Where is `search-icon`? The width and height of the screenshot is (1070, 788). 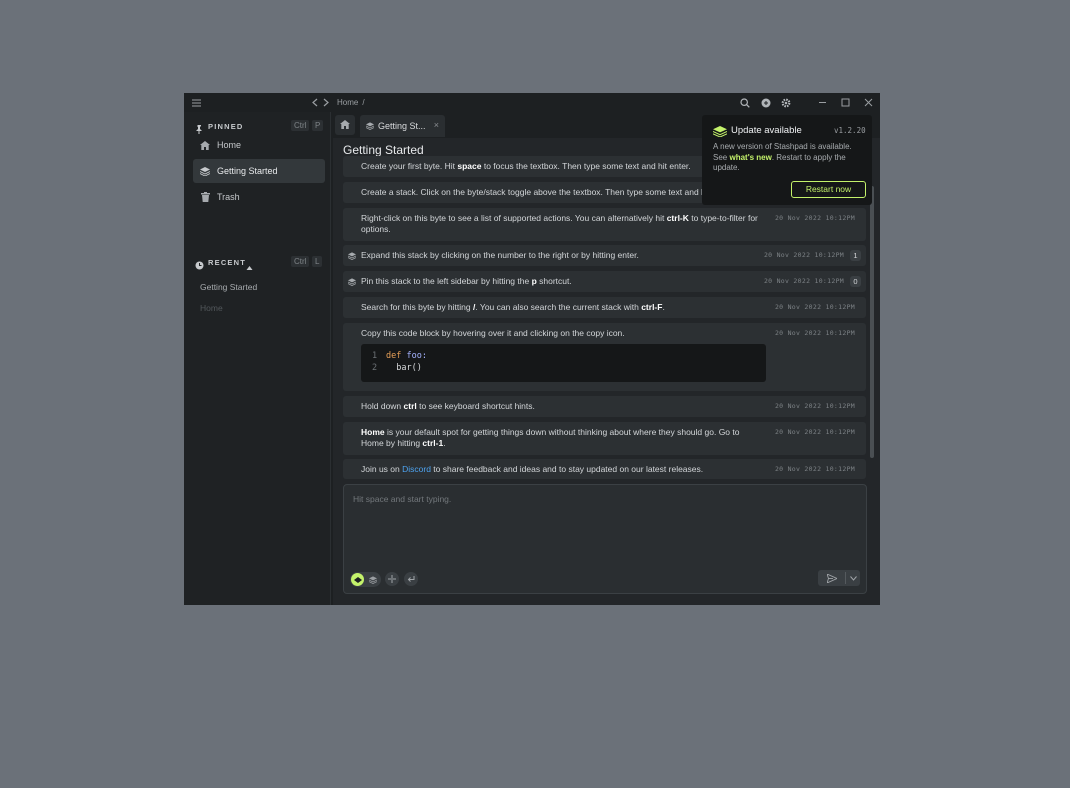
search-icon is located at coordinates (745, 102).